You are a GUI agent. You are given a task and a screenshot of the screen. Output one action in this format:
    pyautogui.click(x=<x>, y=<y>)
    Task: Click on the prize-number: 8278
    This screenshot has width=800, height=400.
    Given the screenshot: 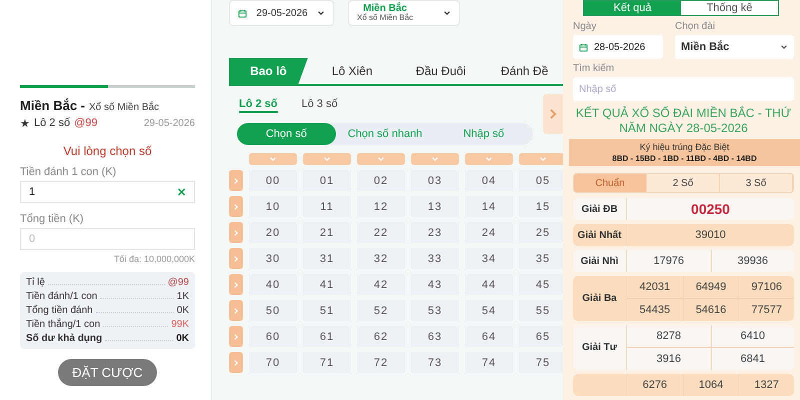 What is the action you would take?
    pyautogui.click(x=669, y=336)
    